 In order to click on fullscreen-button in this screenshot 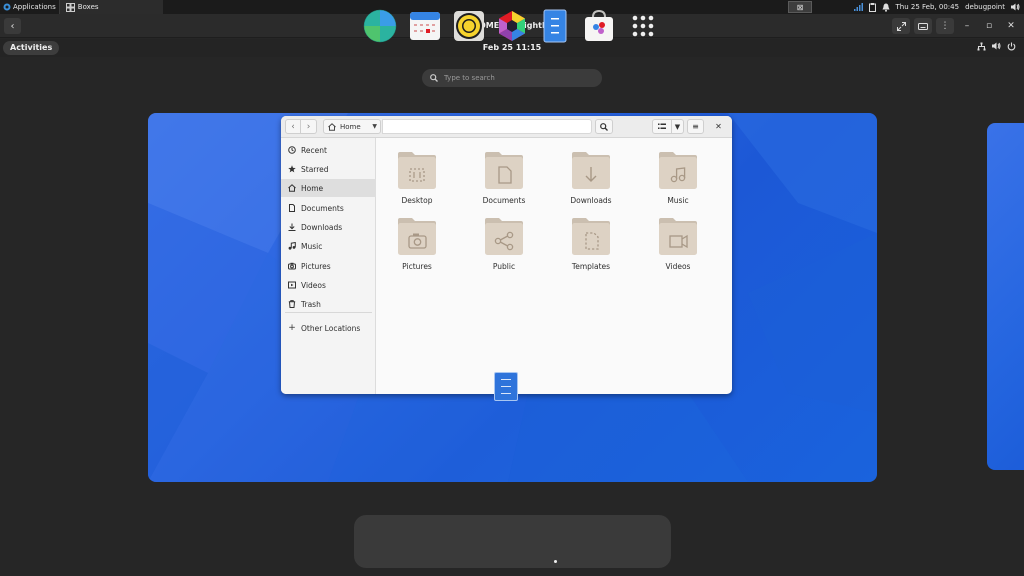, I will do `click(901, 26)`.